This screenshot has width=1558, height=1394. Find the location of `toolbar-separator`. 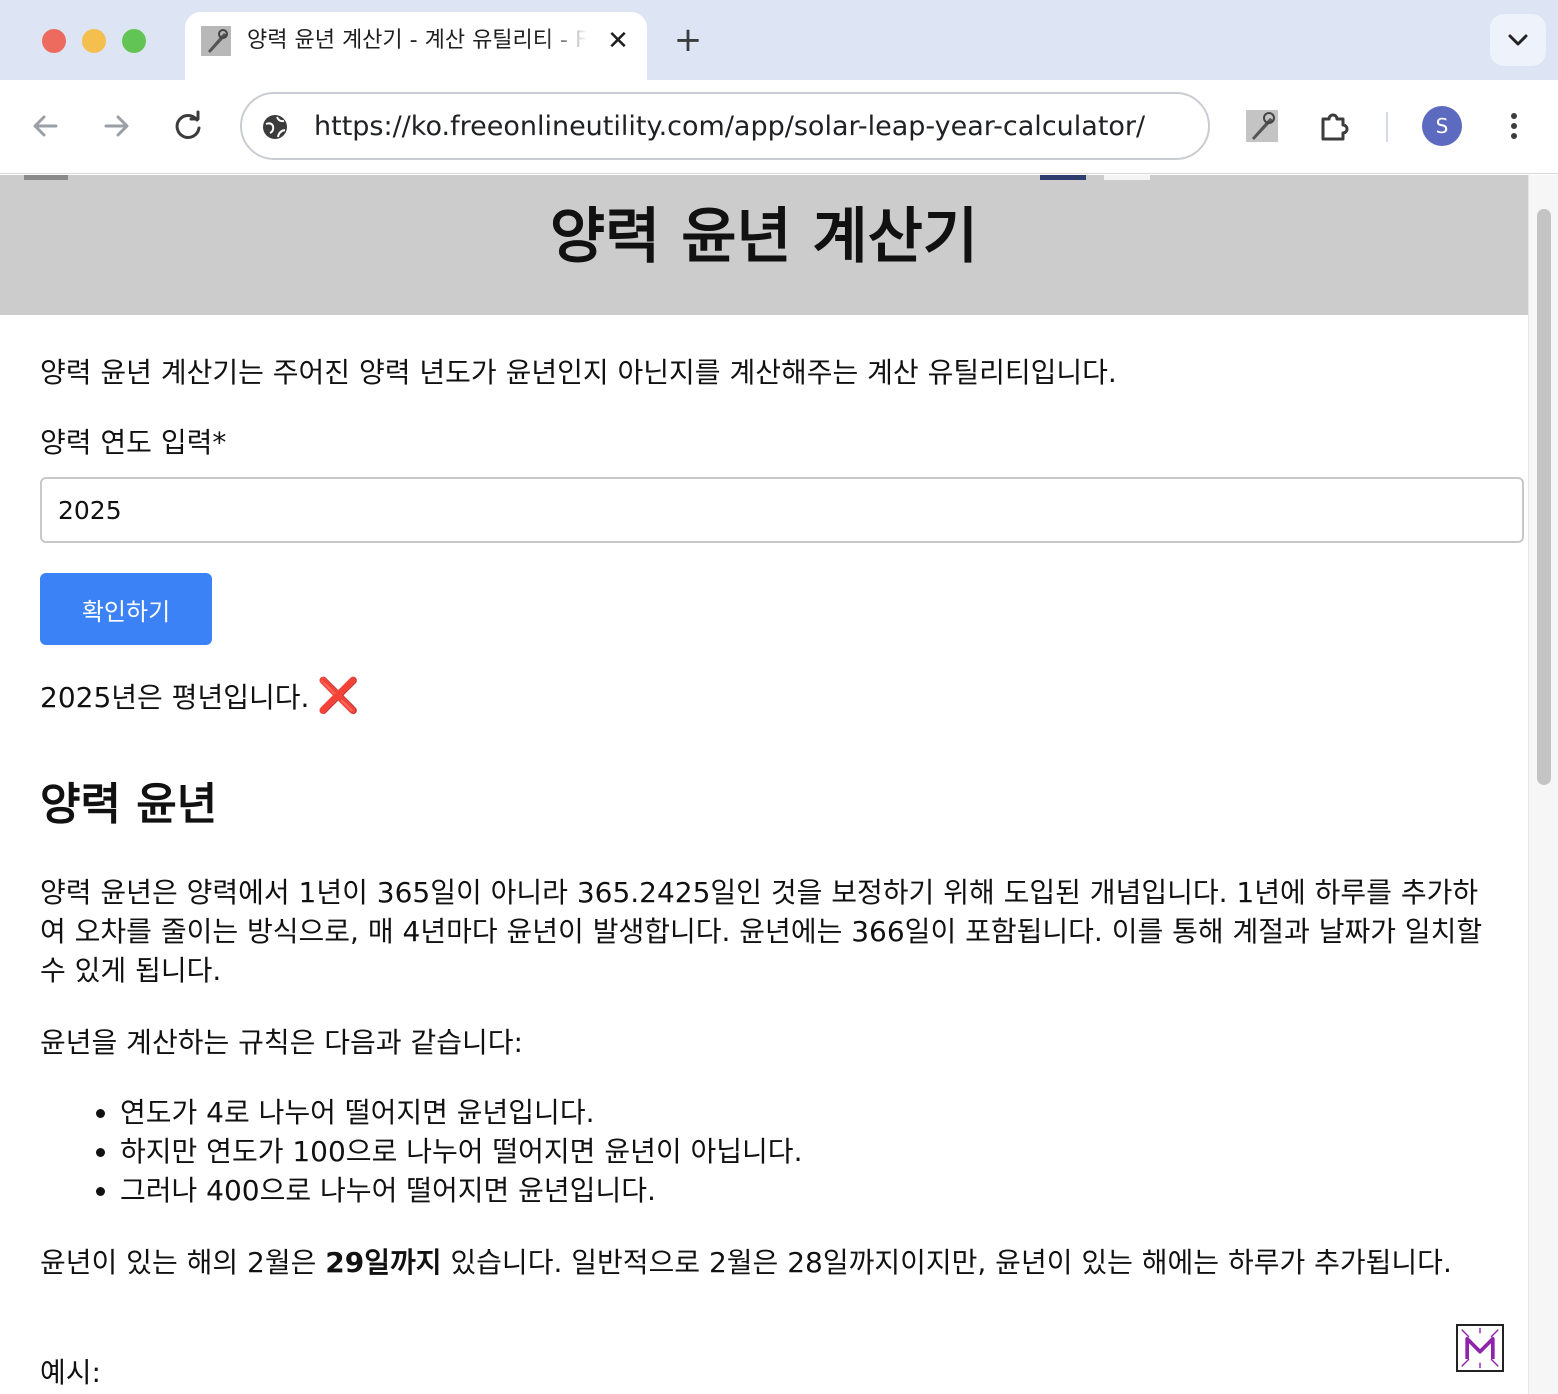

toolbar-separator is located at coordinates (1387, 127).